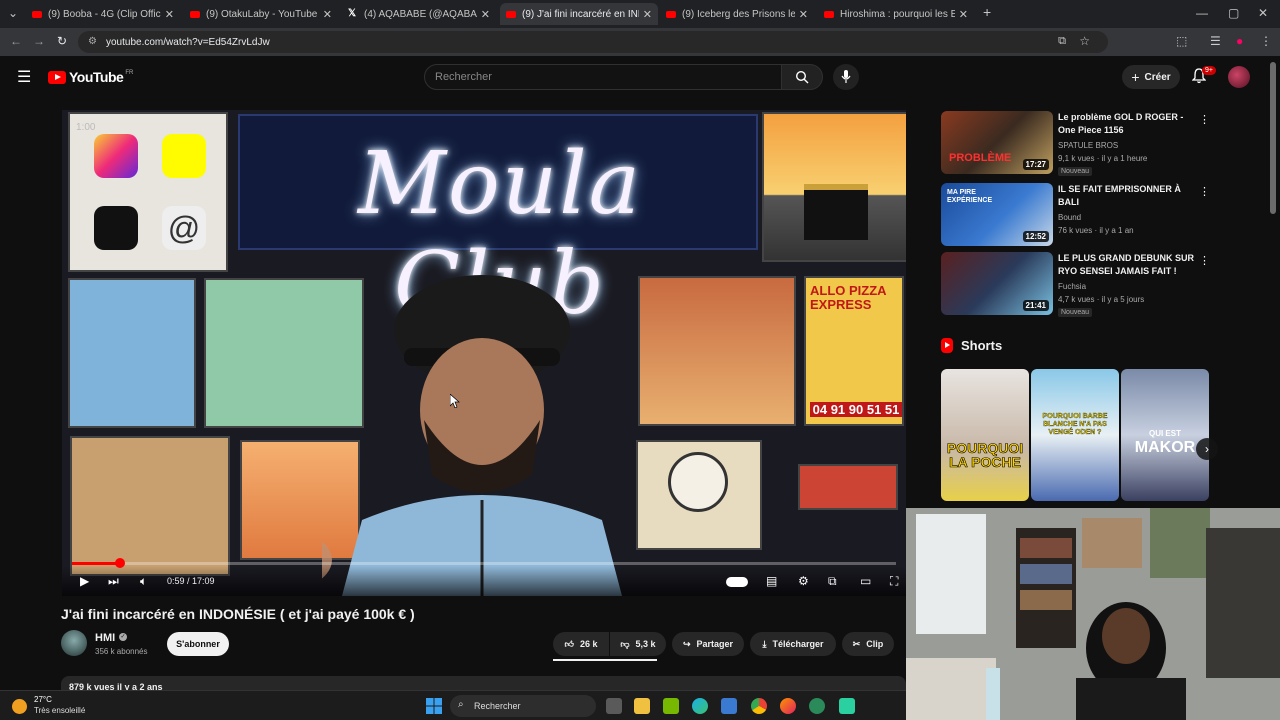  I want to click on short-caption-top: QUI EST, so click(1164, 433).